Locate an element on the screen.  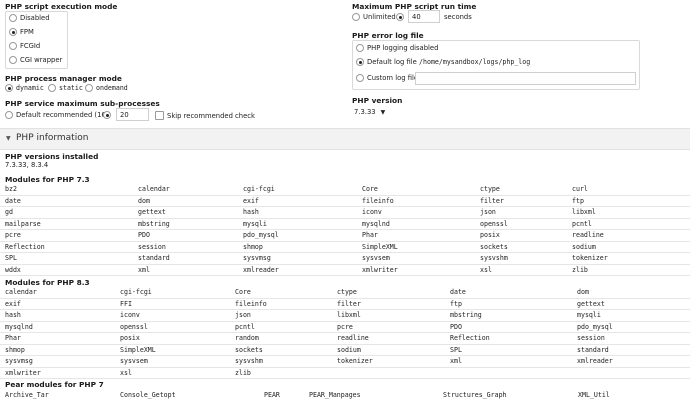
table-row: calendar cgi-fcgi Core ctype date dom is located at coordinates (345, 293).